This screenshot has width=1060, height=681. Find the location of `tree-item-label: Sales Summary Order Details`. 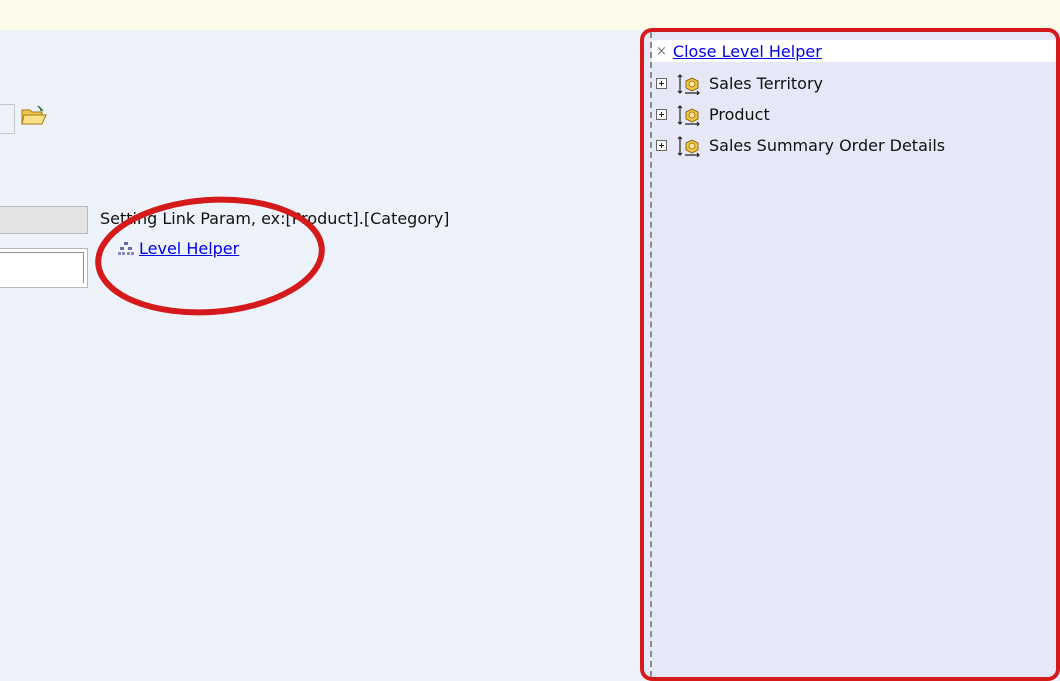

tree-item-label: Sales Summary Order Details is located at coordinates (827, 145).